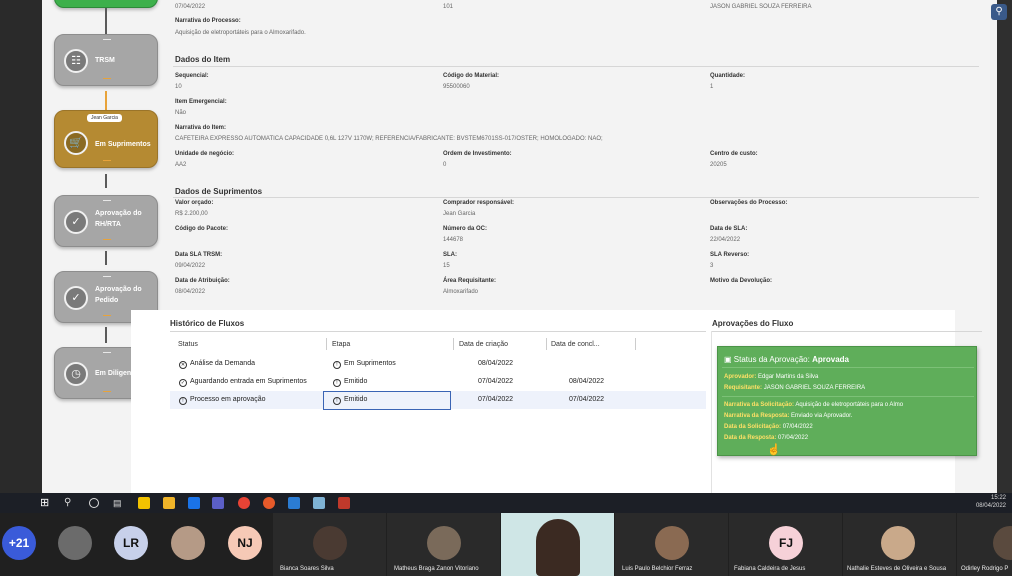 The width and height of the screenshot is (1012, 576). I want to click on sequencial-value: 10, so click(178, 87).